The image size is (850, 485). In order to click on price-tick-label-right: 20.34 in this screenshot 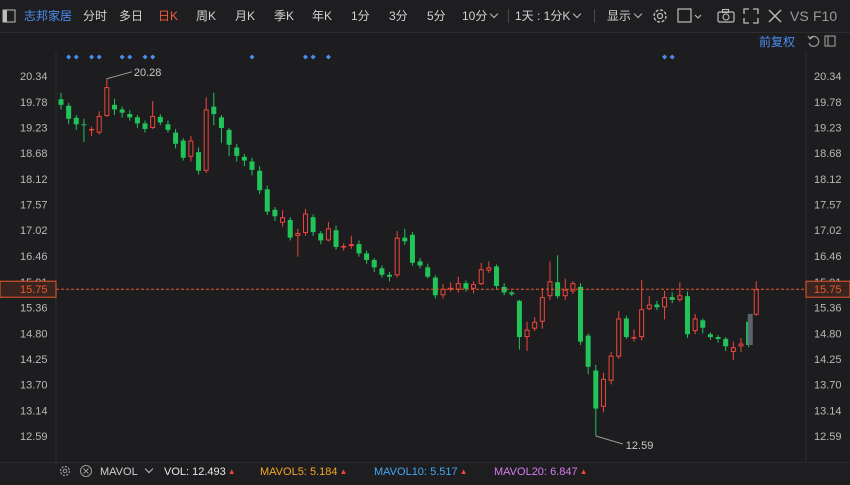, I will do `click(828, 77)`.